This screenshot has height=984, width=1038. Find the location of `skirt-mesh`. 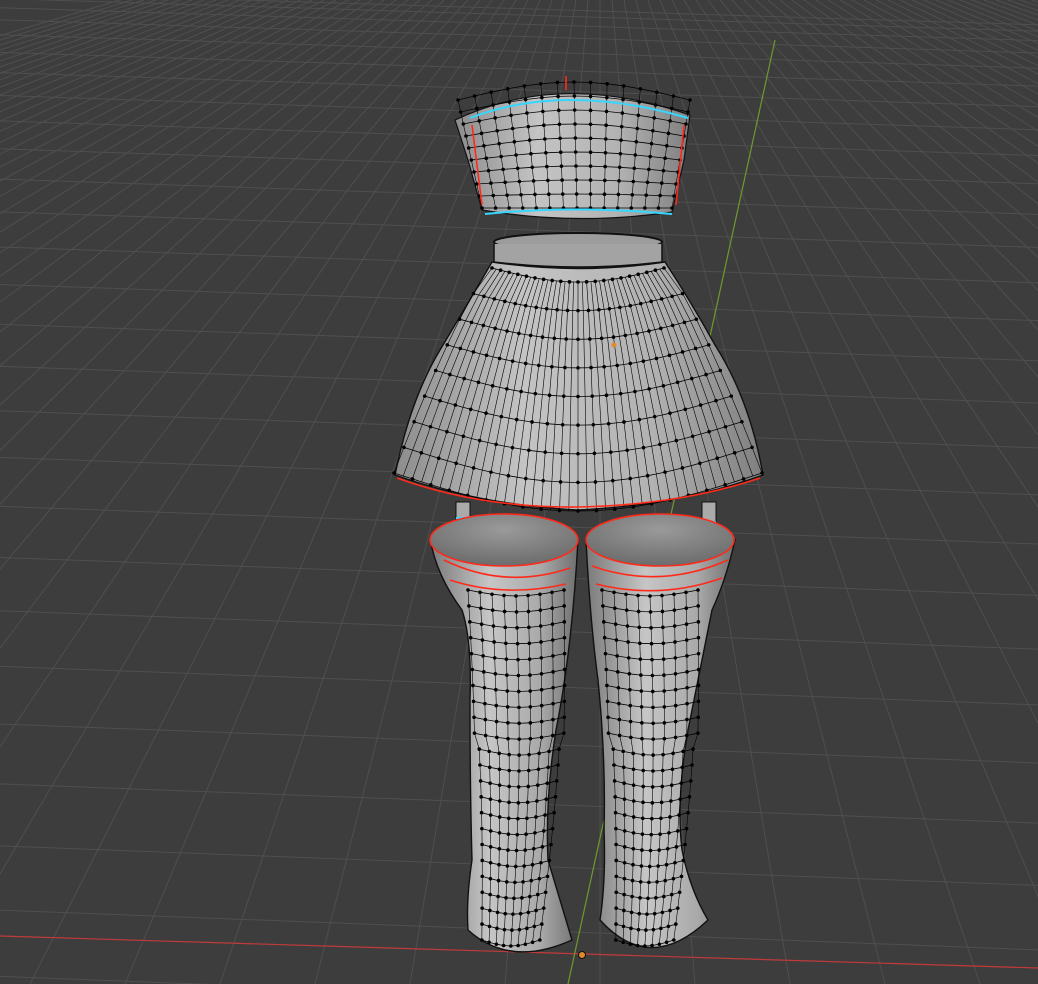

skirt-mesh is located at coordinates (578, 378).